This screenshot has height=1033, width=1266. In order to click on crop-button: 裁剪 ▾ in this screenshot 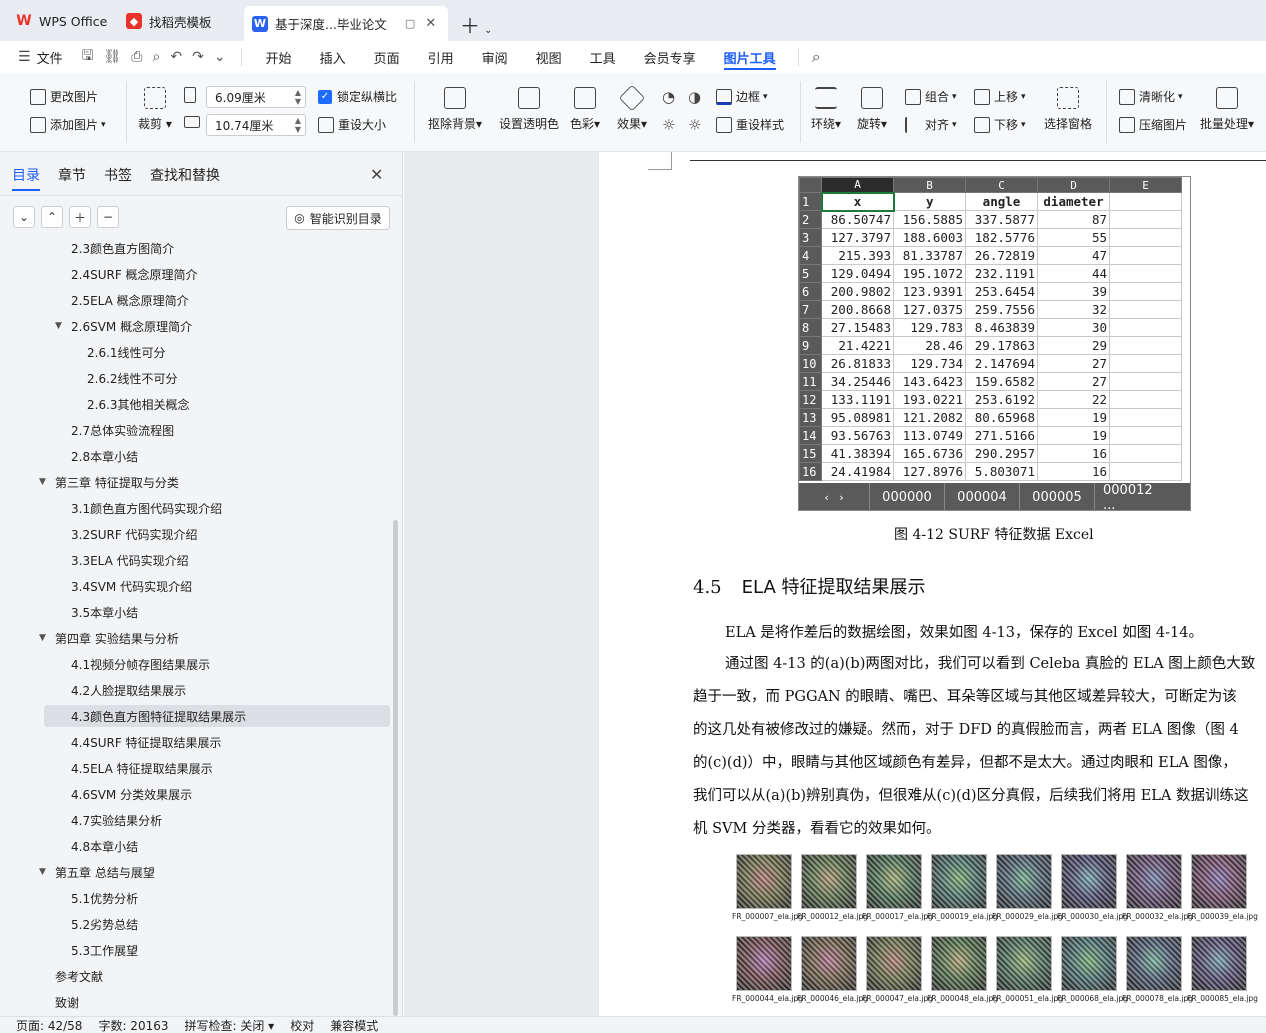, I will do `click(155, 109)`.